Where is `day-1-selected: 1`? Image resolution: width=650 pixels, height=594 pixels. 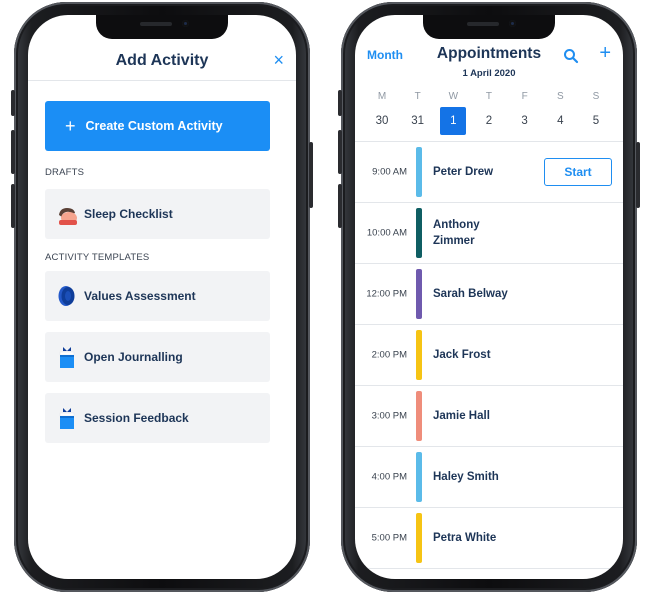
day-1-selected: 1 is located at coordinates (453, 121).